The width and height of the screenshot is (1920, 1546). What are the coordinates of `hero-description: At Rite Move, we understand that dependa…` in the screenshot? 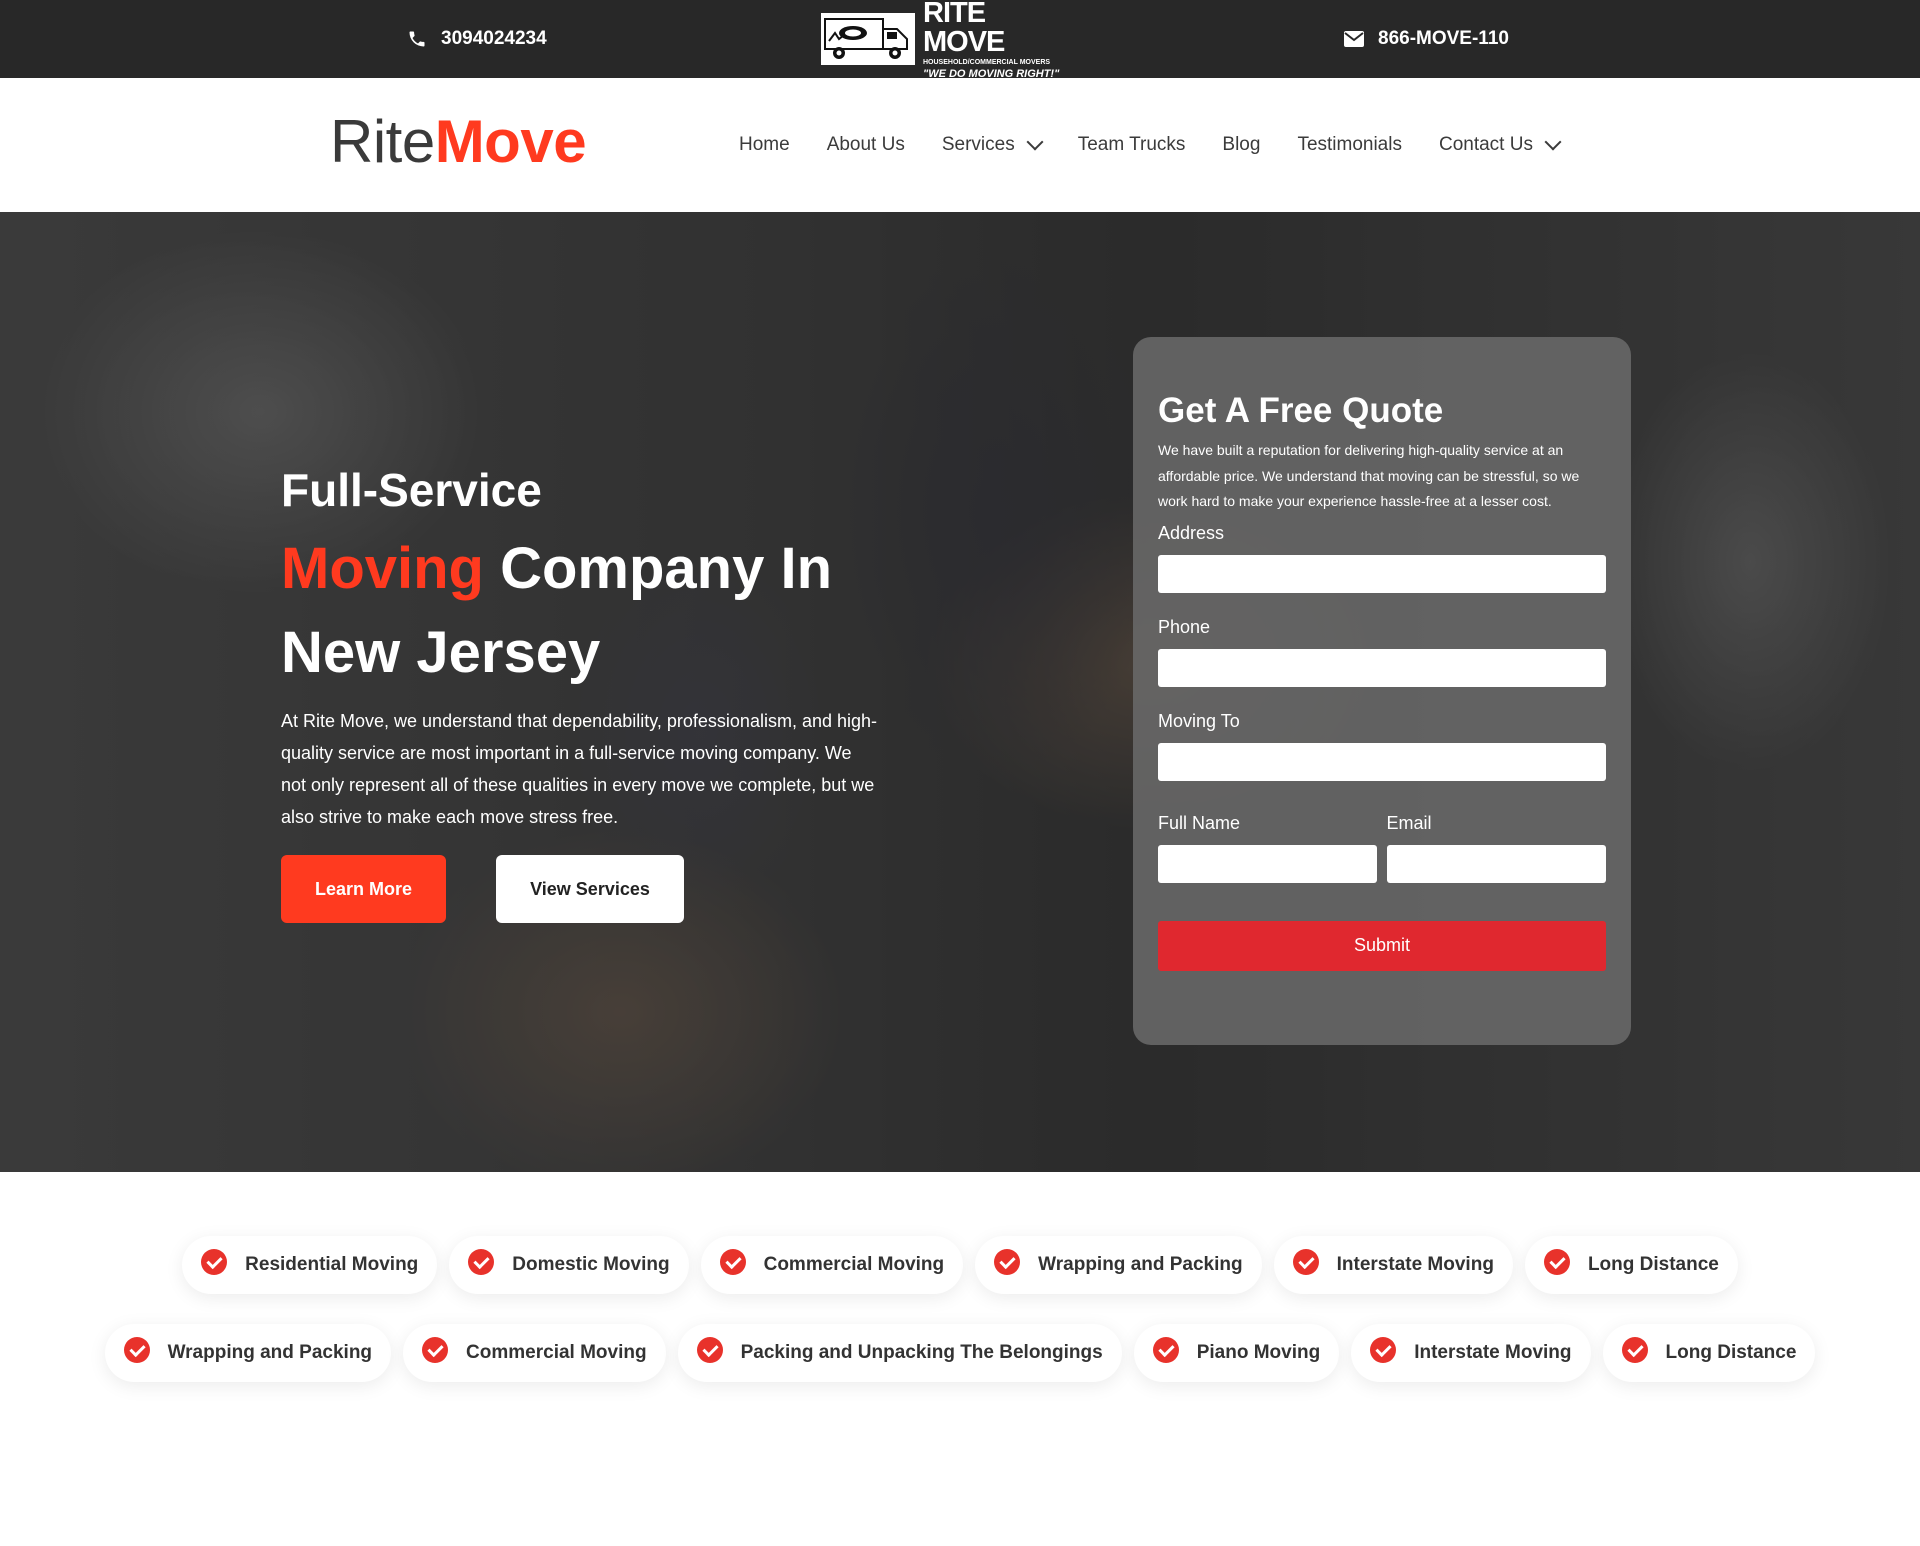 It's located at (579, 769).